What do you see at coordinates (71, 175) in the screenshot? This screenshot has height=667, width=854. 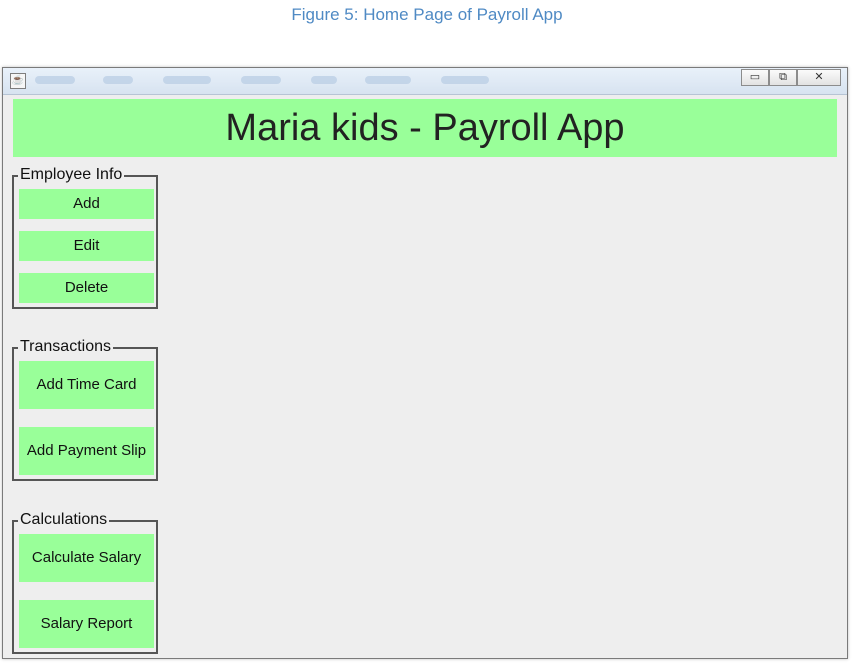 I see `group-title-employee-info: Employee Info` at bounding box center [71, 175].